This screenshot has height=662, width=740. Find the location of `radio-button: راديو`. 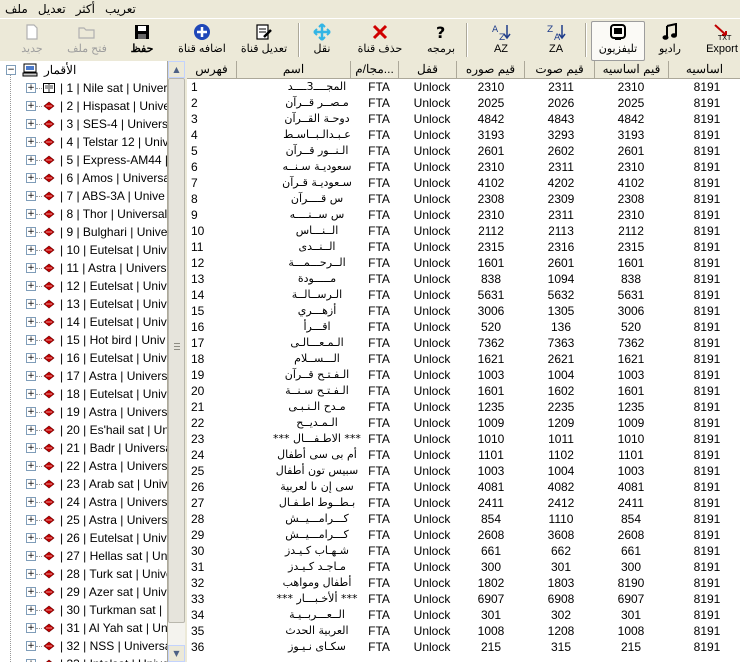

radio-button: راديو is located at coordinates (670, 40).